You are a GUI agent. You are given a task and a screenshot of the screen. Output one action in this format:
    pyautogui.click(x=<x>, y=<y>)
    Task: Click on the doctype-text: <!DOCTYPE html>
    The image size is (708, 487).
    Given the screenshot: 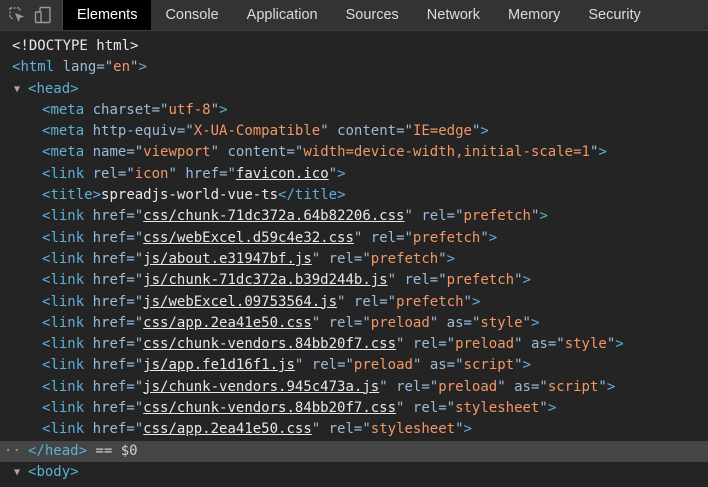 What is the action you would take?
    pyautogui.click(x=75, y=46)
    